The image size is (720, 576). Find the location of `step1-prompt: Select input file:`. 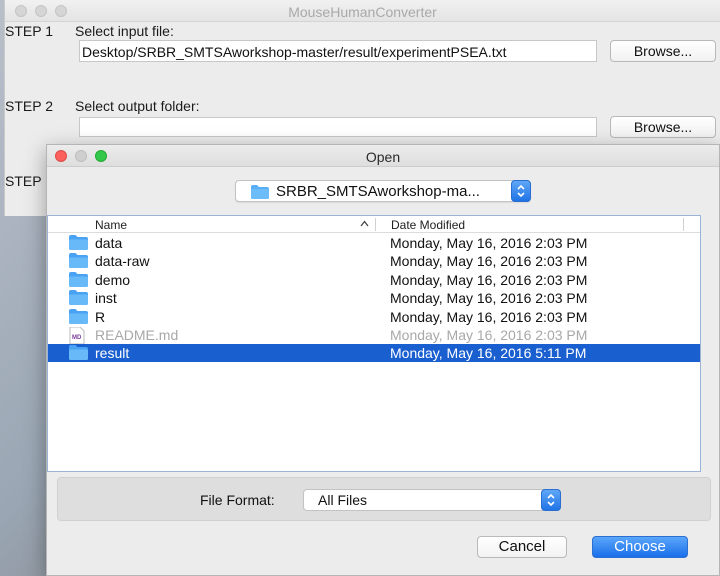

step1-prompt: Select input file: is located at coordinates (124, 31).